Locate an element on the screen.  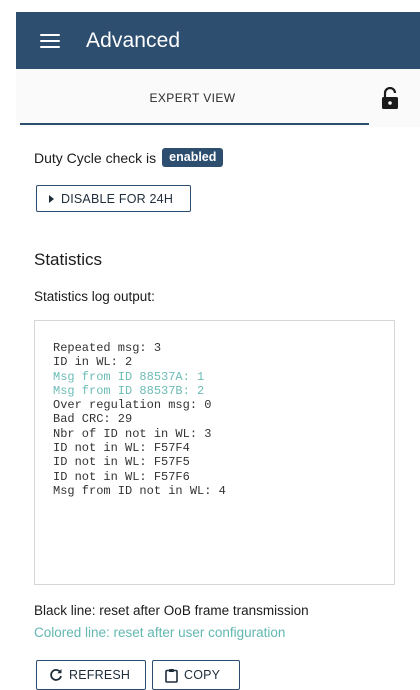
copy-label: COPY is located at coordinates (202, 675).